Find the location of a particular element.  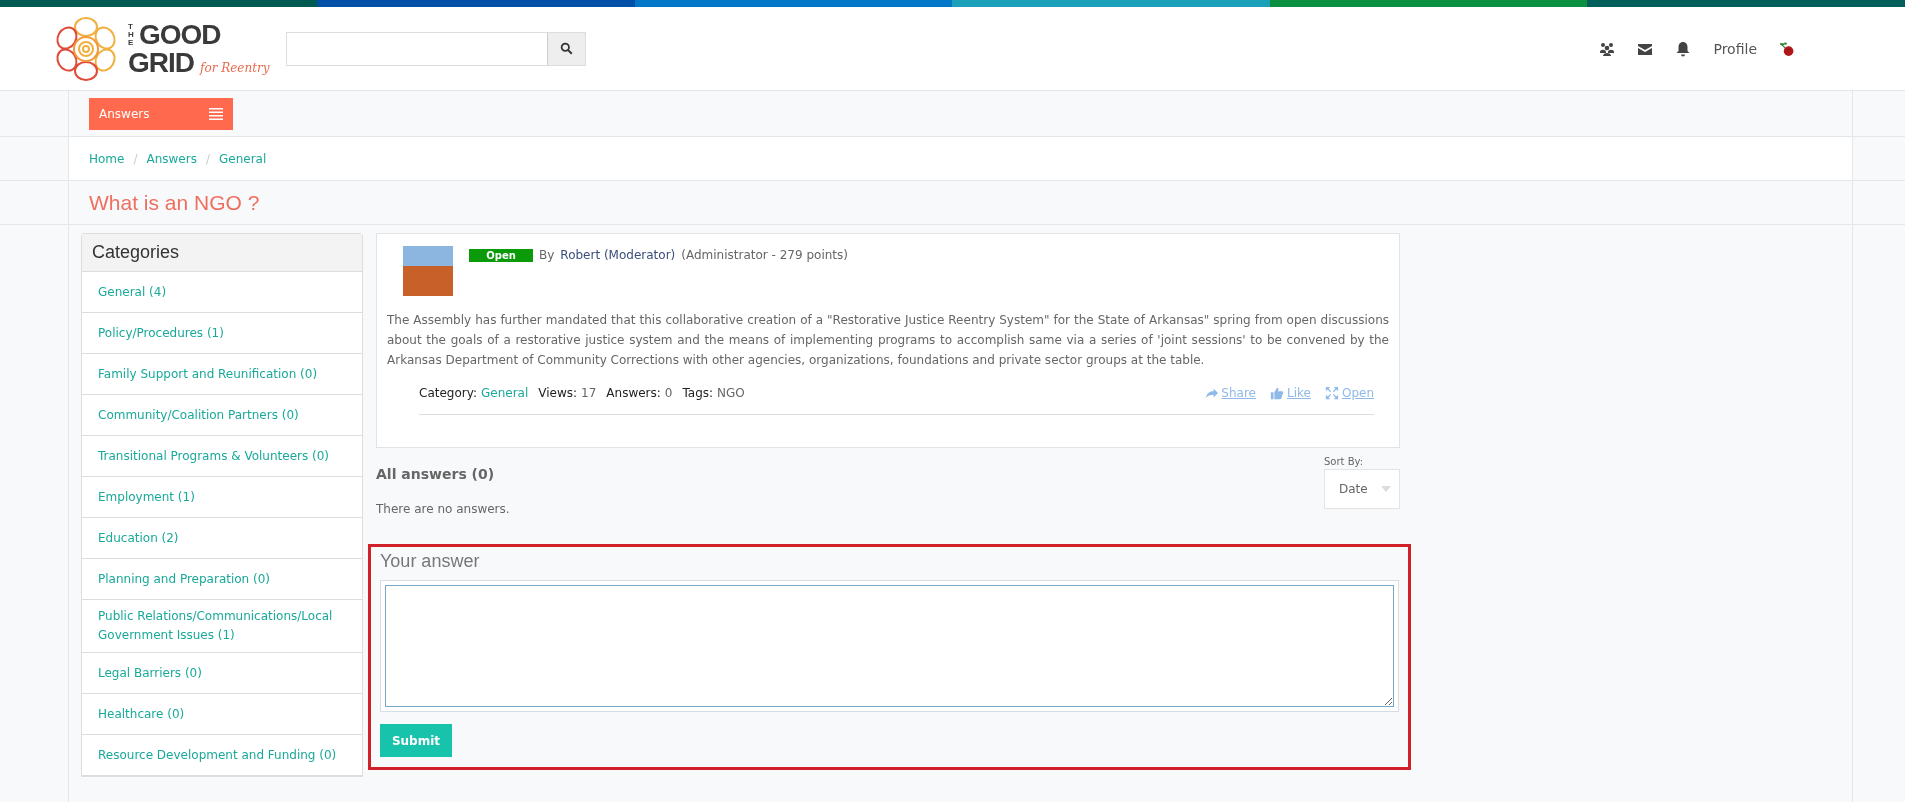

byline-text: By is located at coordinates (547, 255).